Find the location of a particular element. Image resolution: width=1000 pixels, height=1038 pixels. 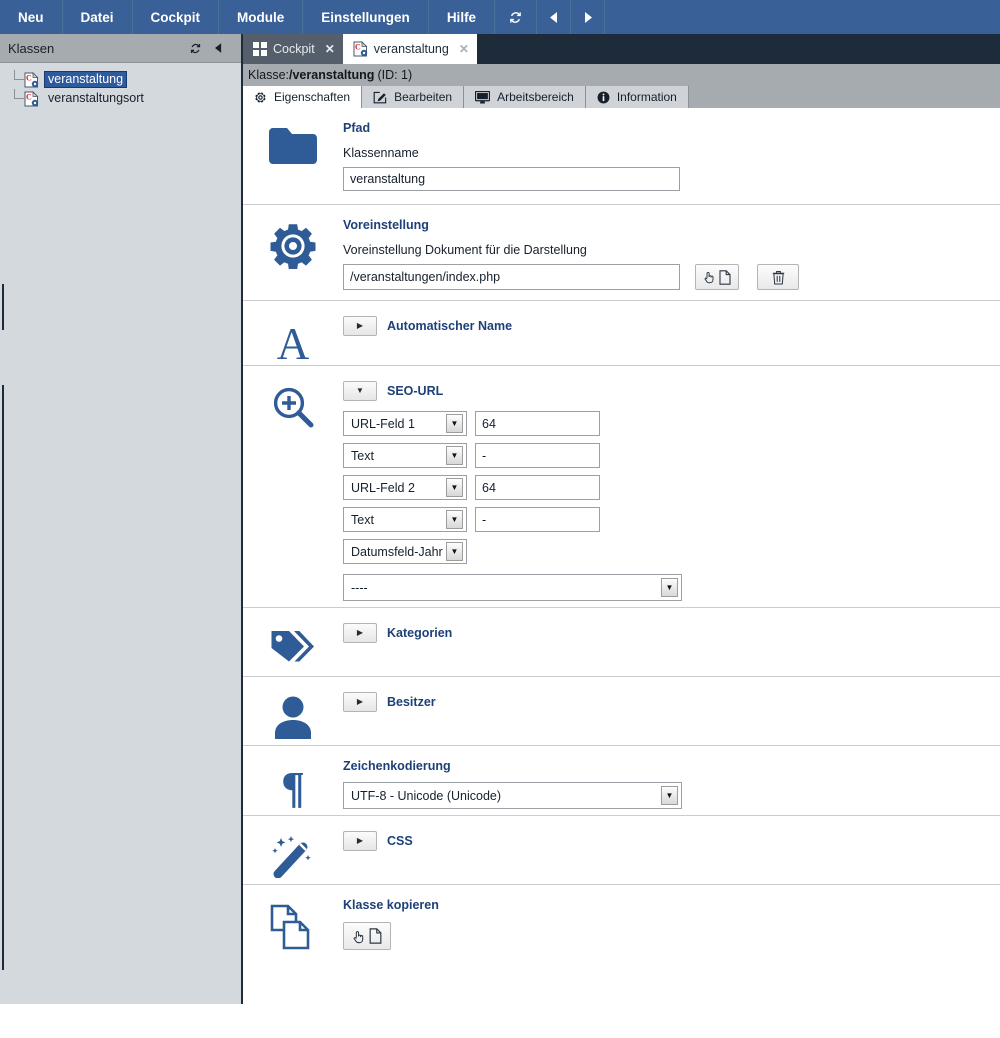

copy-class-button is located at coordinates (367, 936).